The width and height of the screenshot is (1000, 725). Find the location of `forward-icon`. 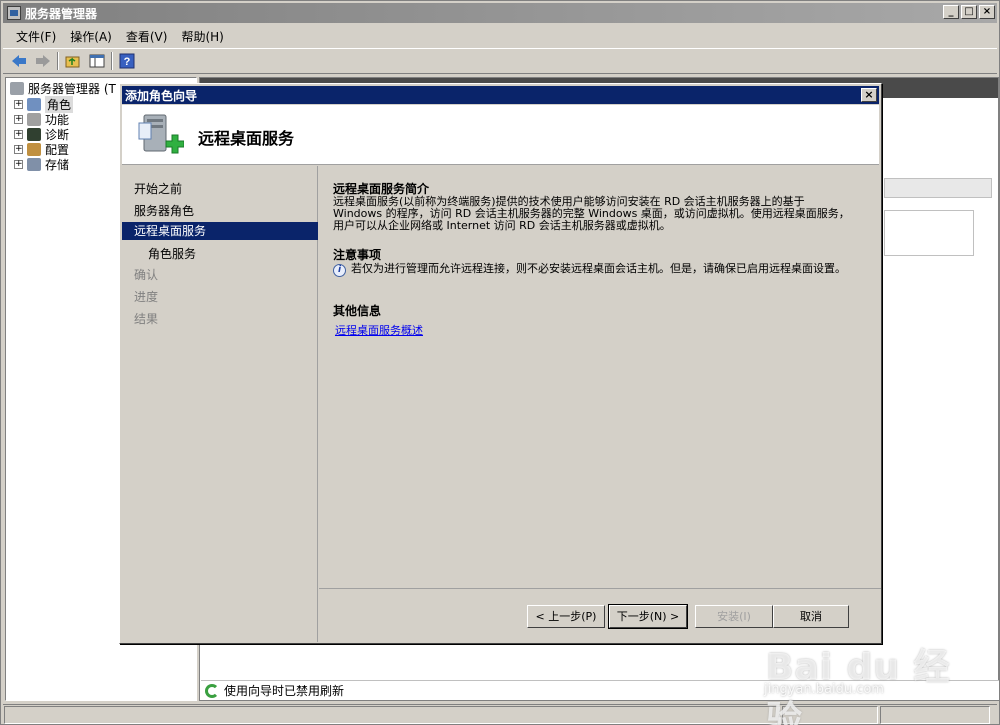

forward-icon is located at coordinates (43, 61).